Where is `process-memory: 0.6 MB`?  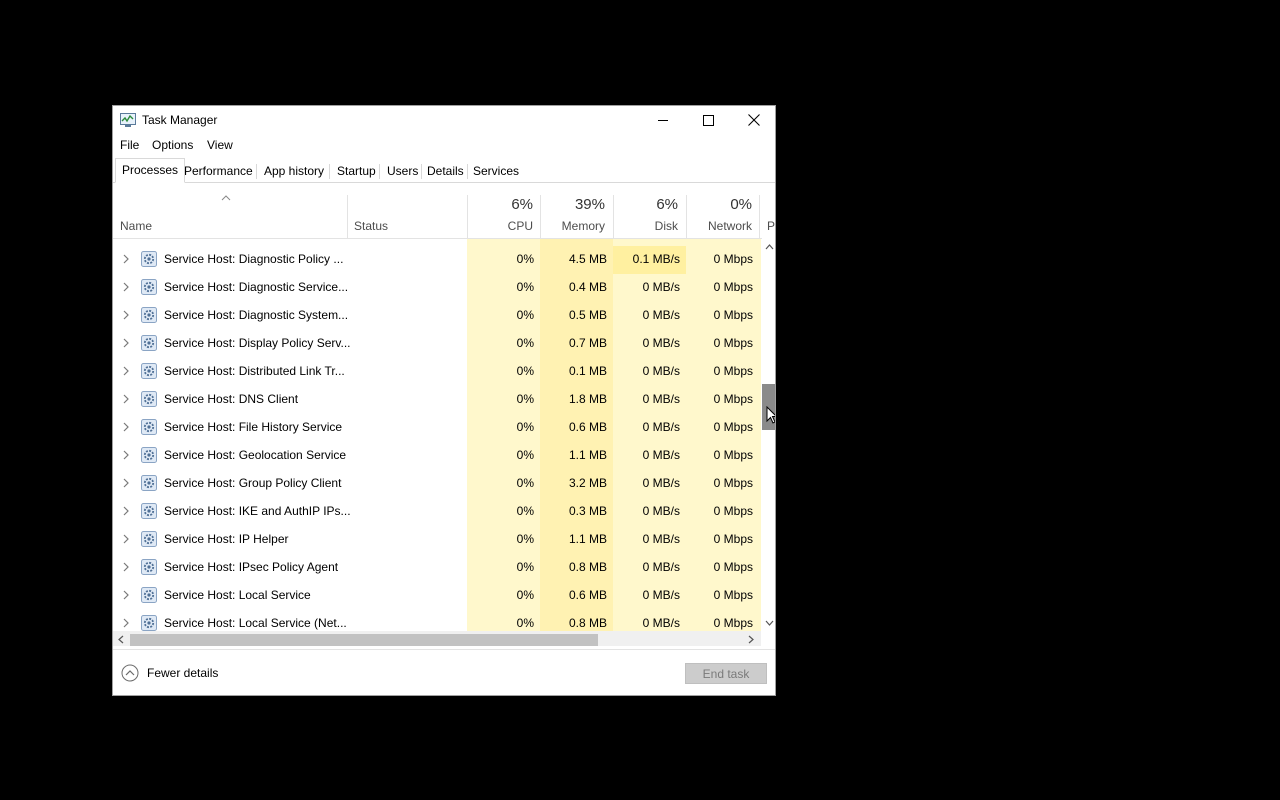 process-memory: 0.6 MB is located at coordinates (587, 427).